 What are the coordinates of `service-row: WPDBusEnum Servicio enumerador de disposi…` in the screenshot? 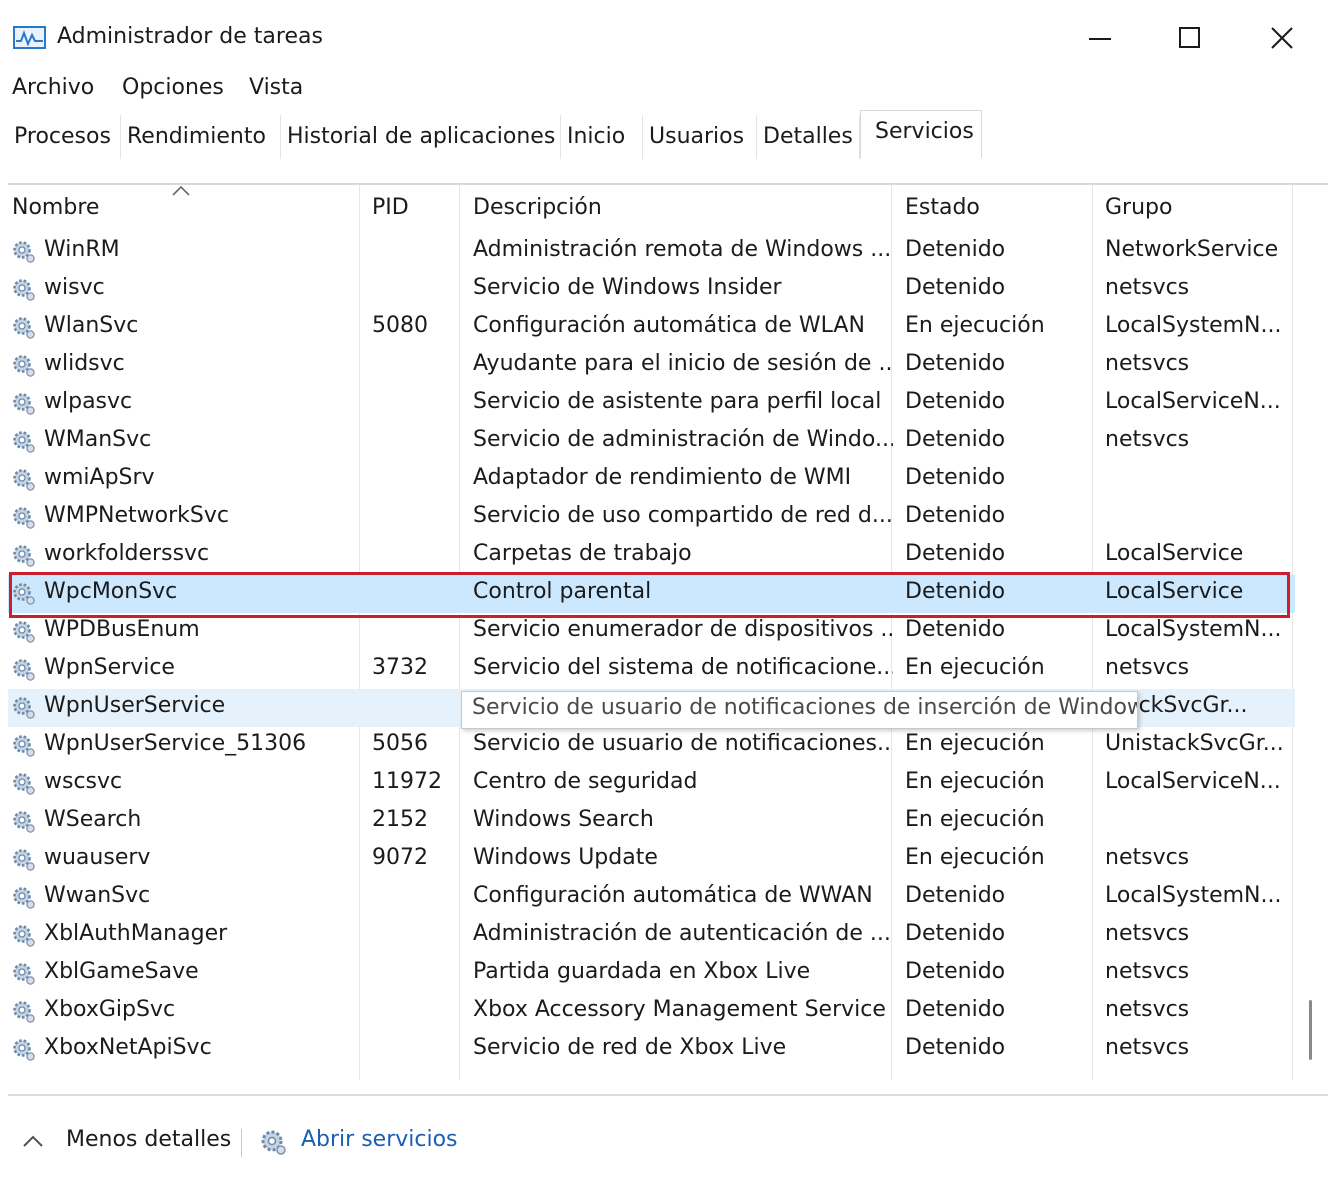 It's located at (651, 632).